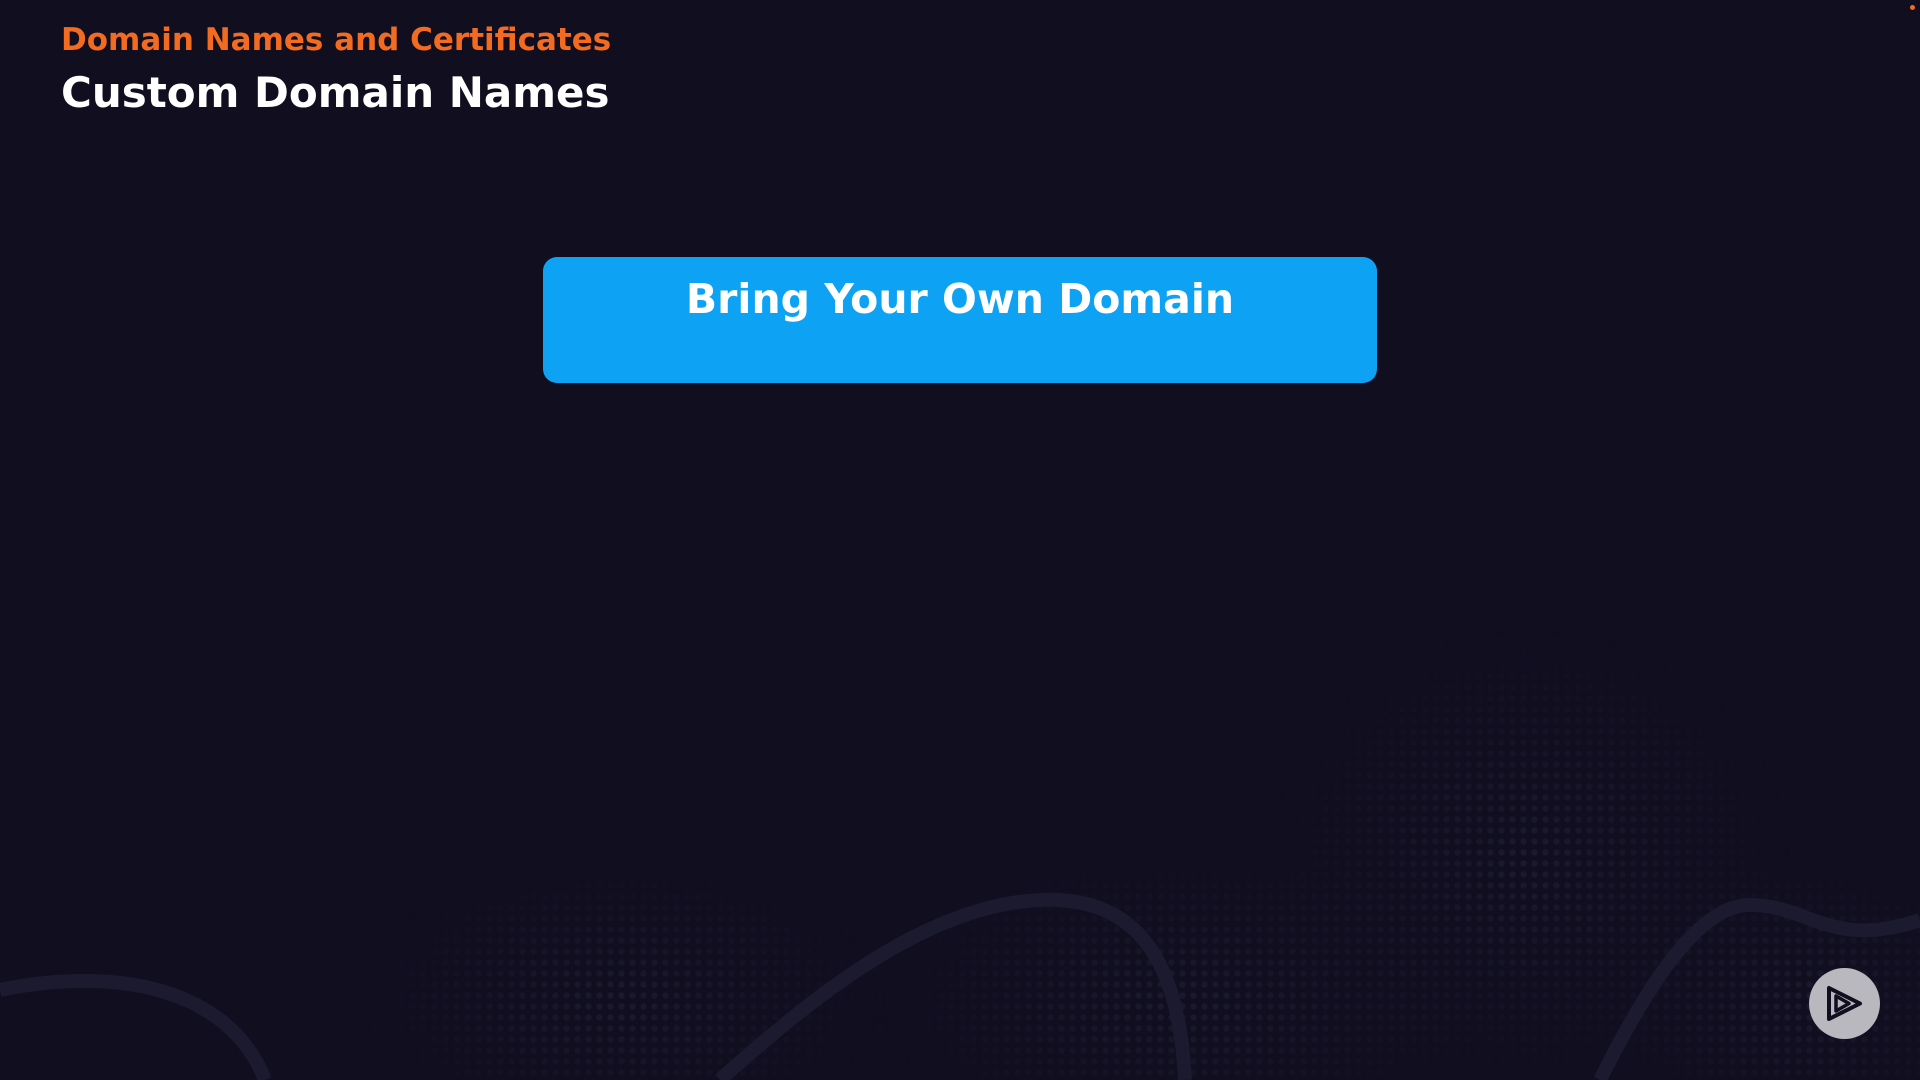 The width and height of the screenshot is (1920, 1080). I want to click on callout-box: Bring Your Own Domain, so click(960, 320).